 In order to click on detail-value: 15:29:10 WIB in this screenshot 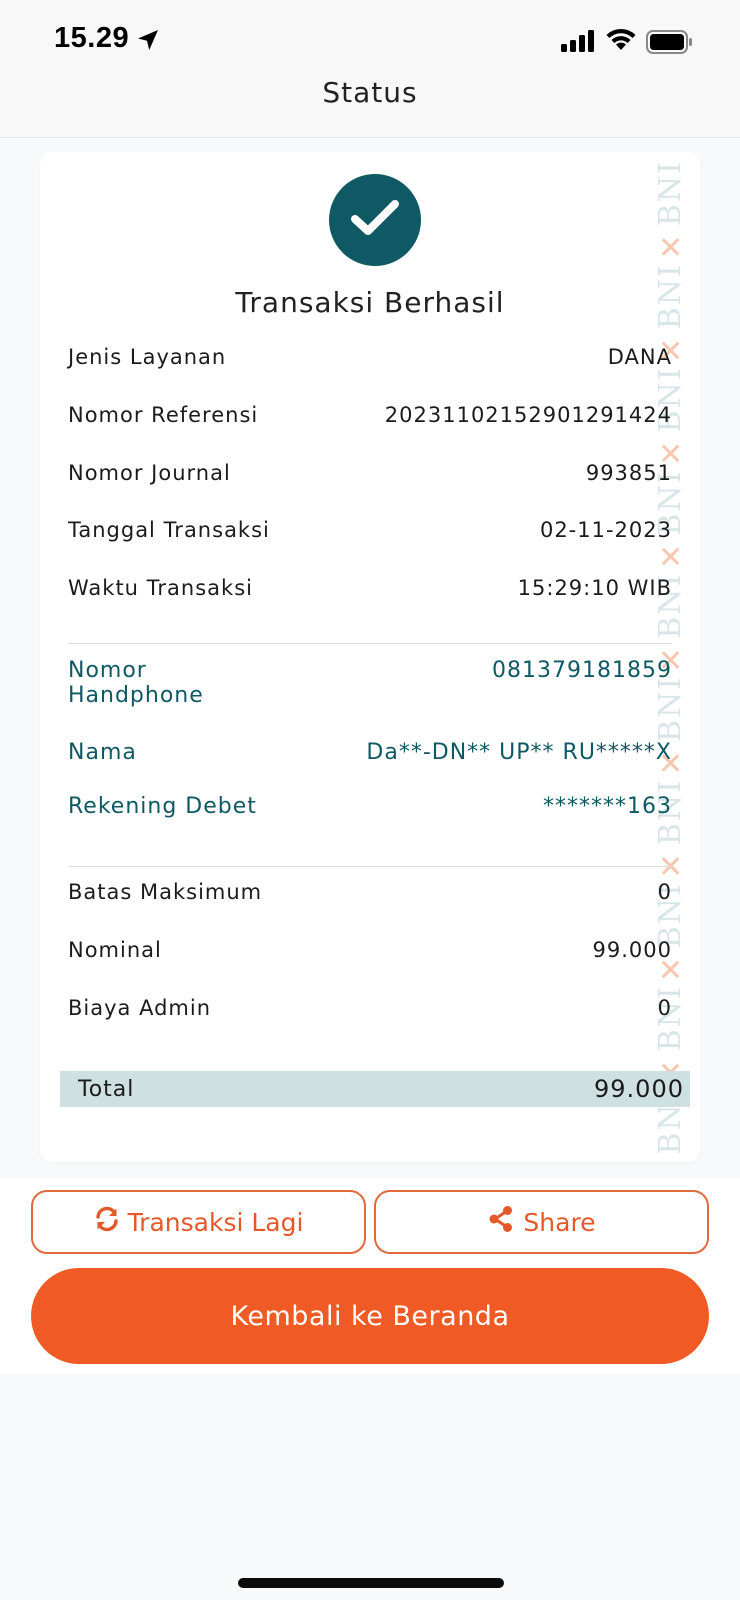, I will do `click(594, 588)`.